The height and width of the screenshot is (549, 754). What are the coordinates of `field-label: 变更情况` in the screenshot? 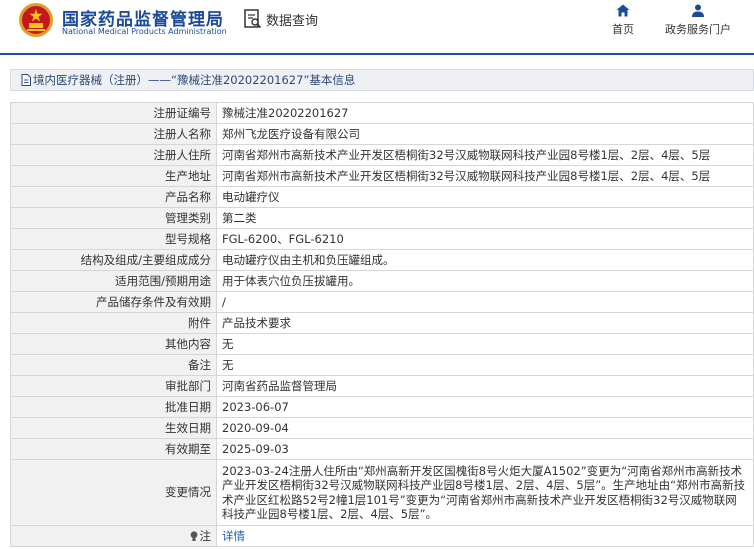 It's located at (113, 492).